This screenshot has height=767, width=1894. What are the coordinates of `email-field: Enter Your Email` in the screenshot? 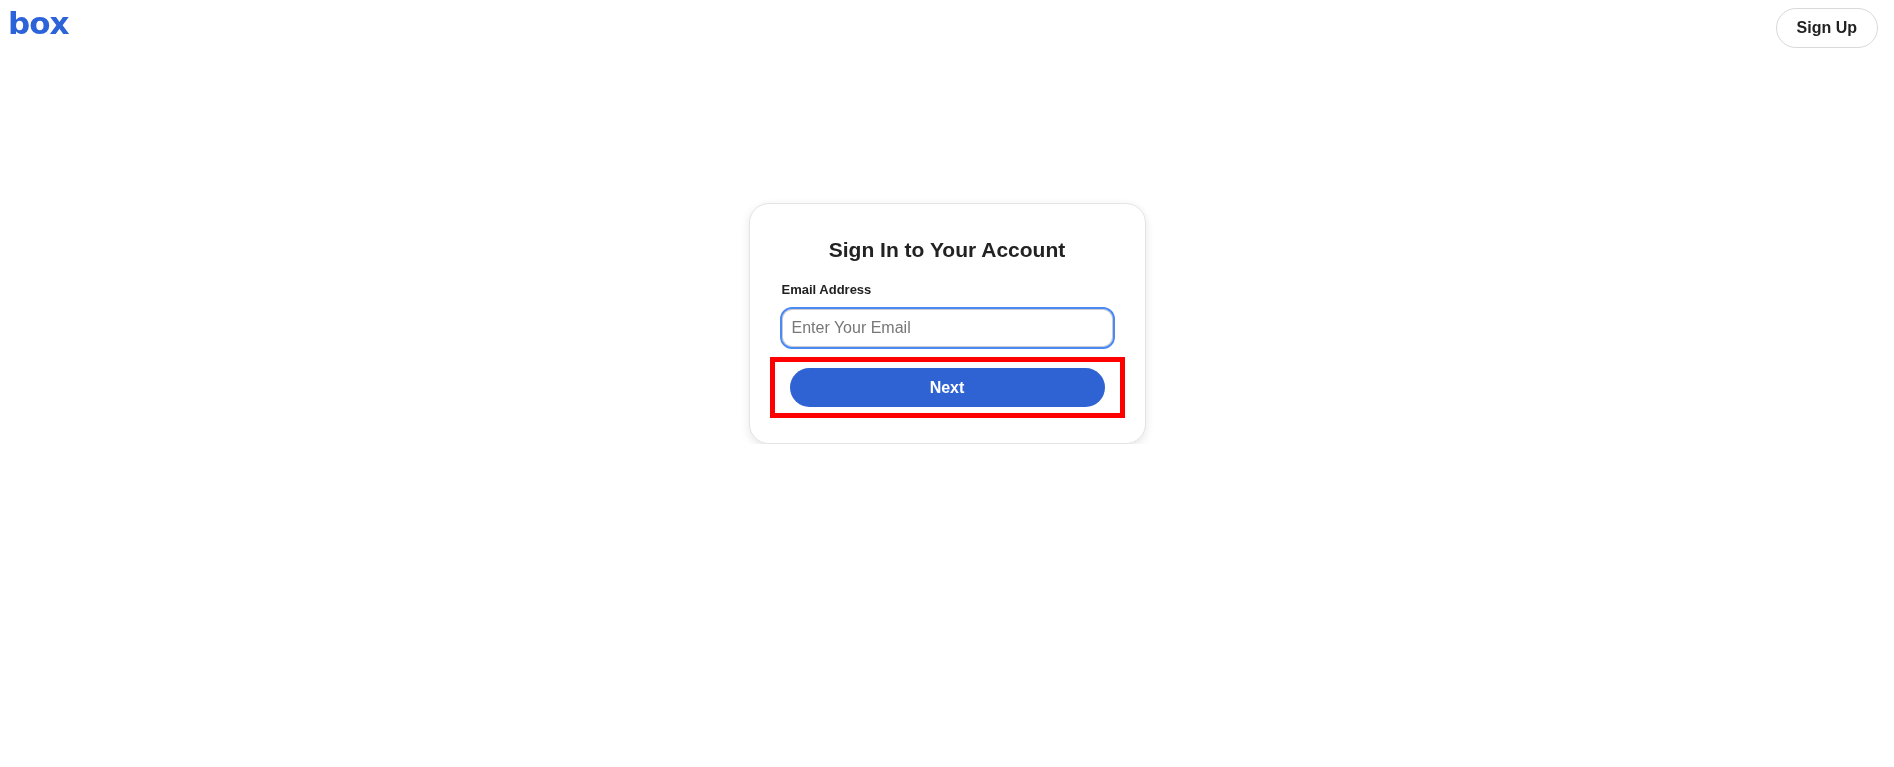 It's located at (947, 328).